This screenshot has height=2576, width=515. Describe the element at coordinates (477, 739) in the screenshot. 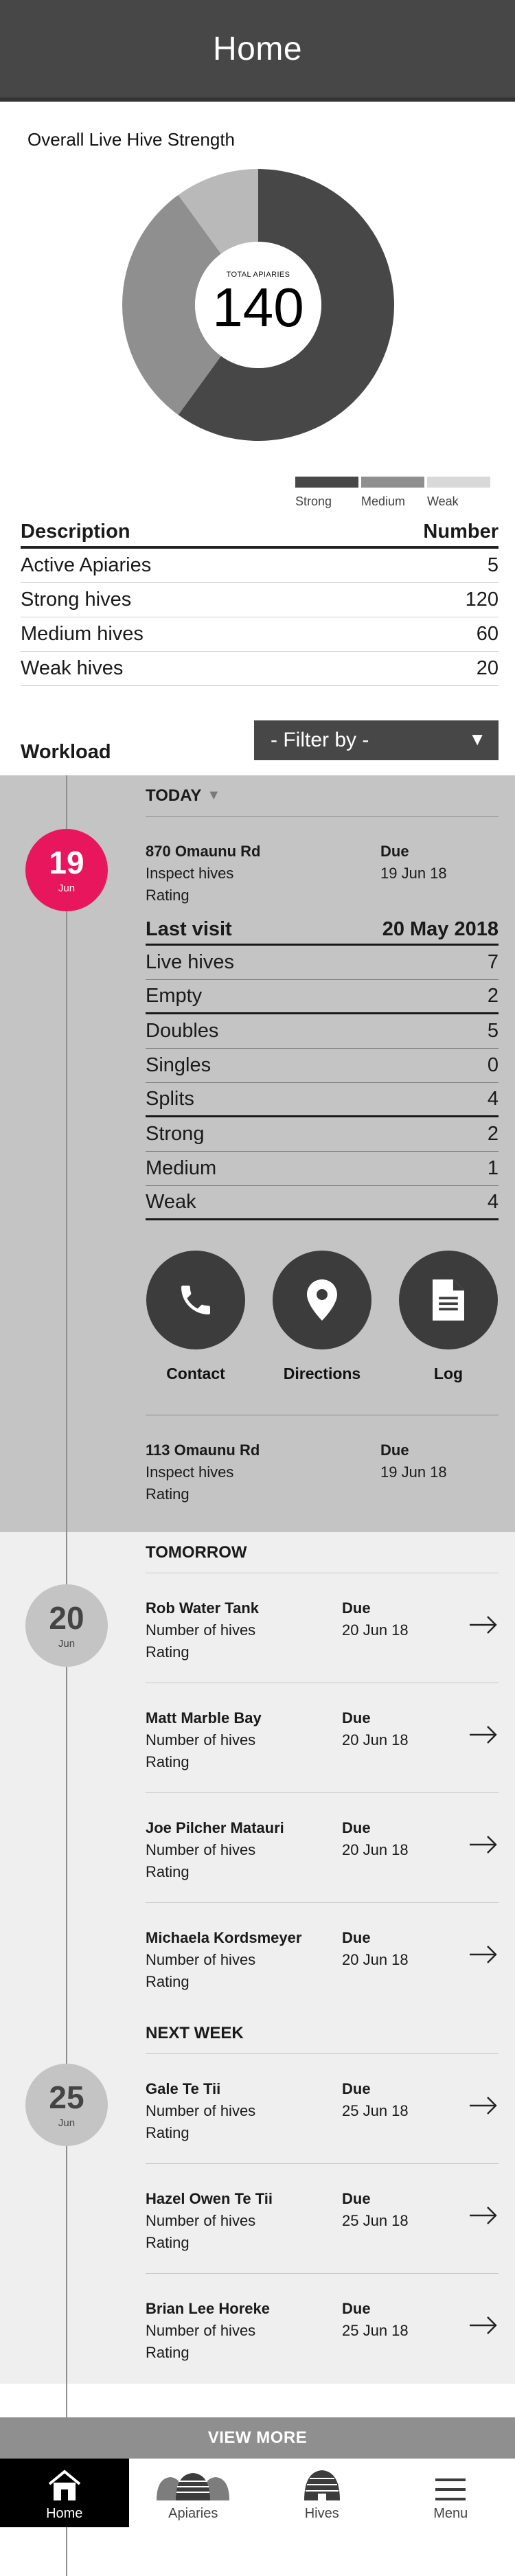

I see `dropdown-arrow-icon: ▼` at that location.